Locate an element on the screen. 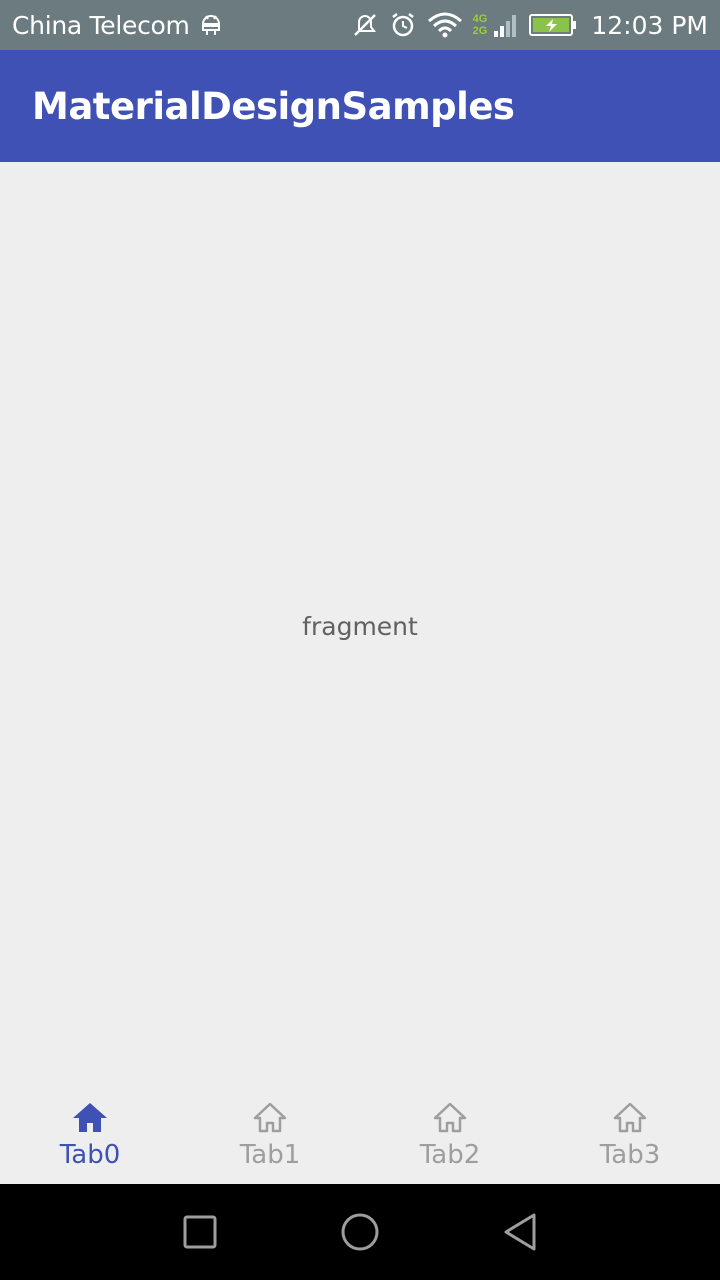 Image resolution: width=720 pixels, height=1280 pixels. app-bar: MaterialDesignSamples is located at coordinates (360, 106).